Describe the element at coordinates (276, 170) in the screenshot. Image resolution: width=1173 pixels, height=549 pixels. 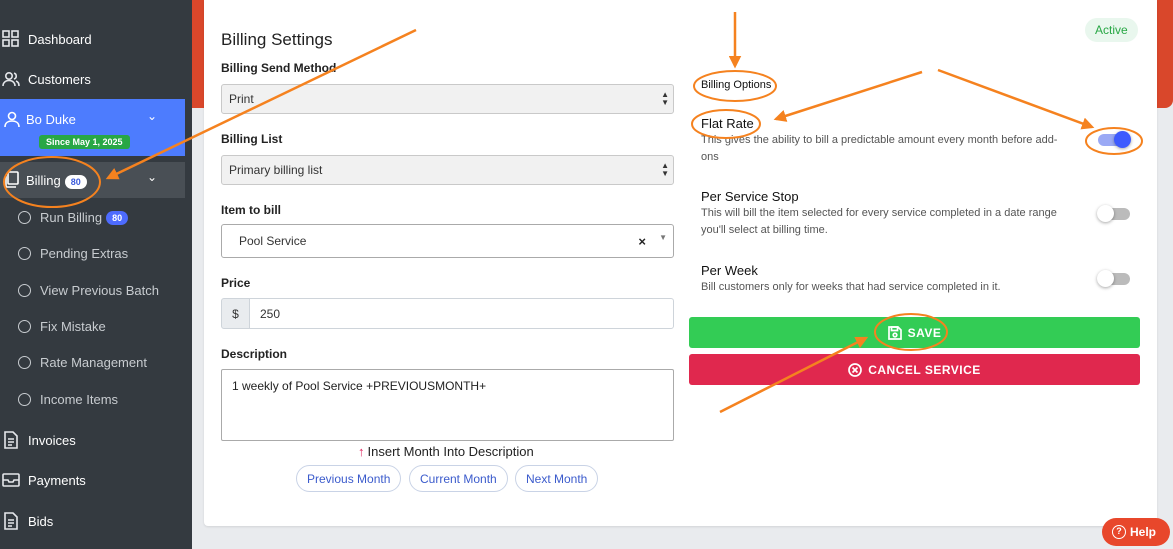
I see `select-value: Primary billing list` at that location.